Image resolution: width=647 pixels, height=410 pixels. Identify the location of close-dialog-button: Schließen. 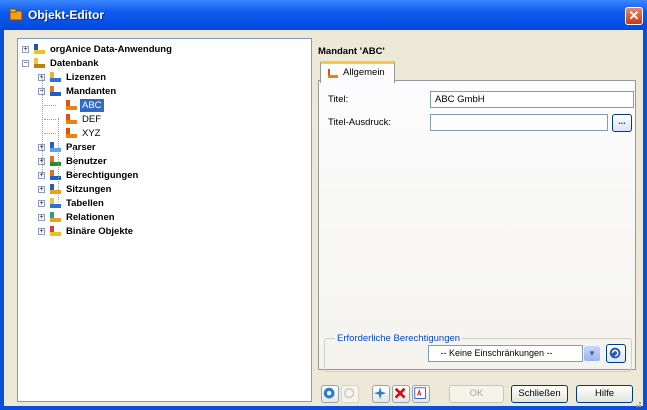
(539, 394).